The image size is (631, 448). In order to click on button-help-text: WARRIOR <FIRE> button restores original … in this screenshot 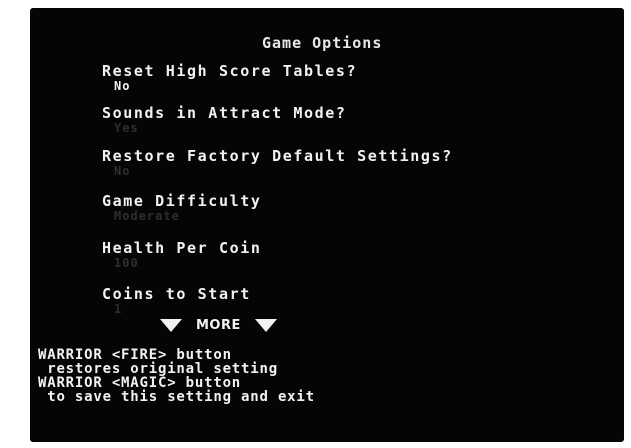, I will do `click(176, 376)`.